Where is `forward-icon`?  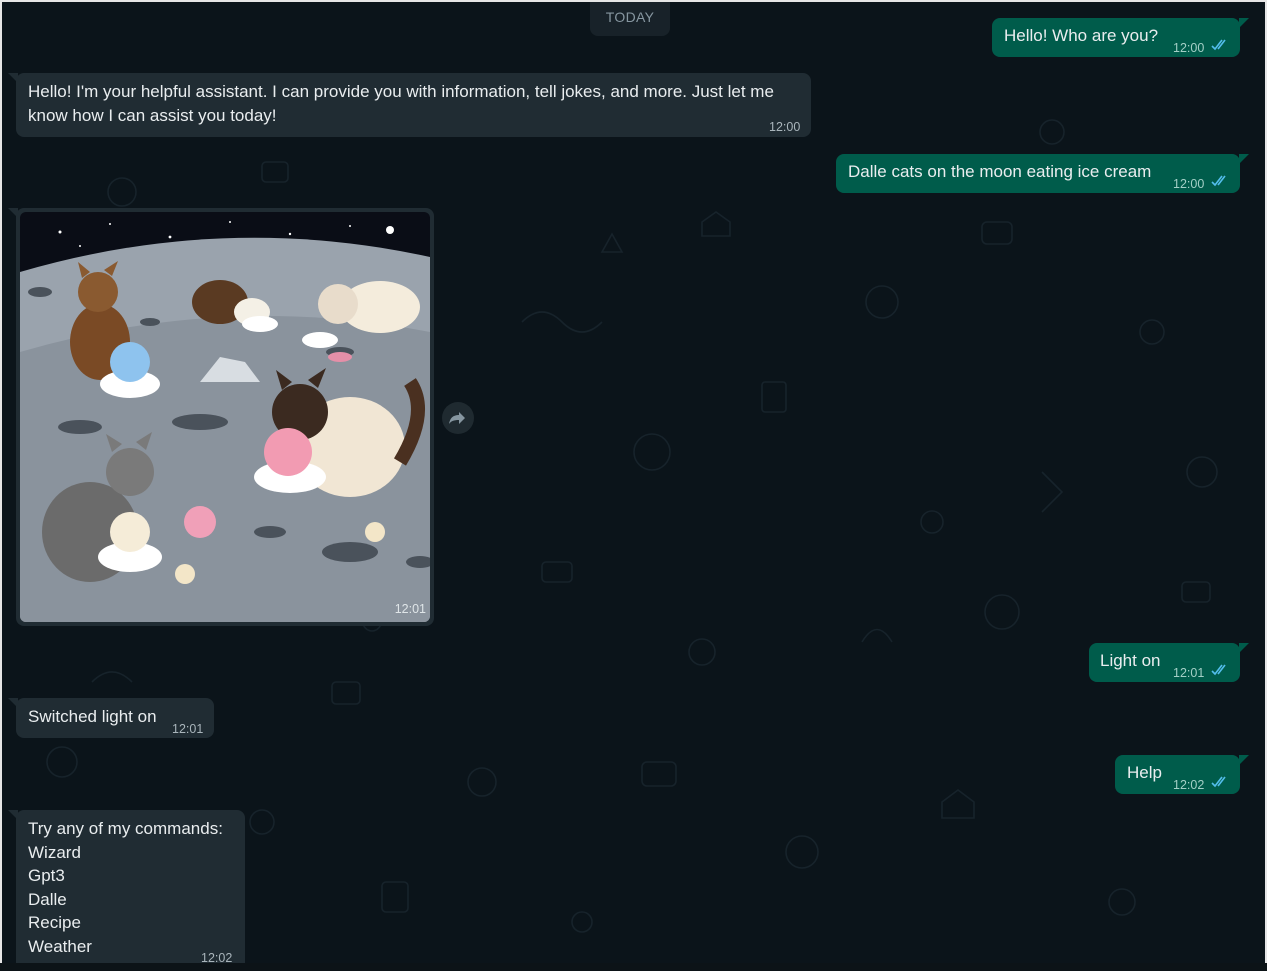
forward-icon is located at coordinates (457, 418).